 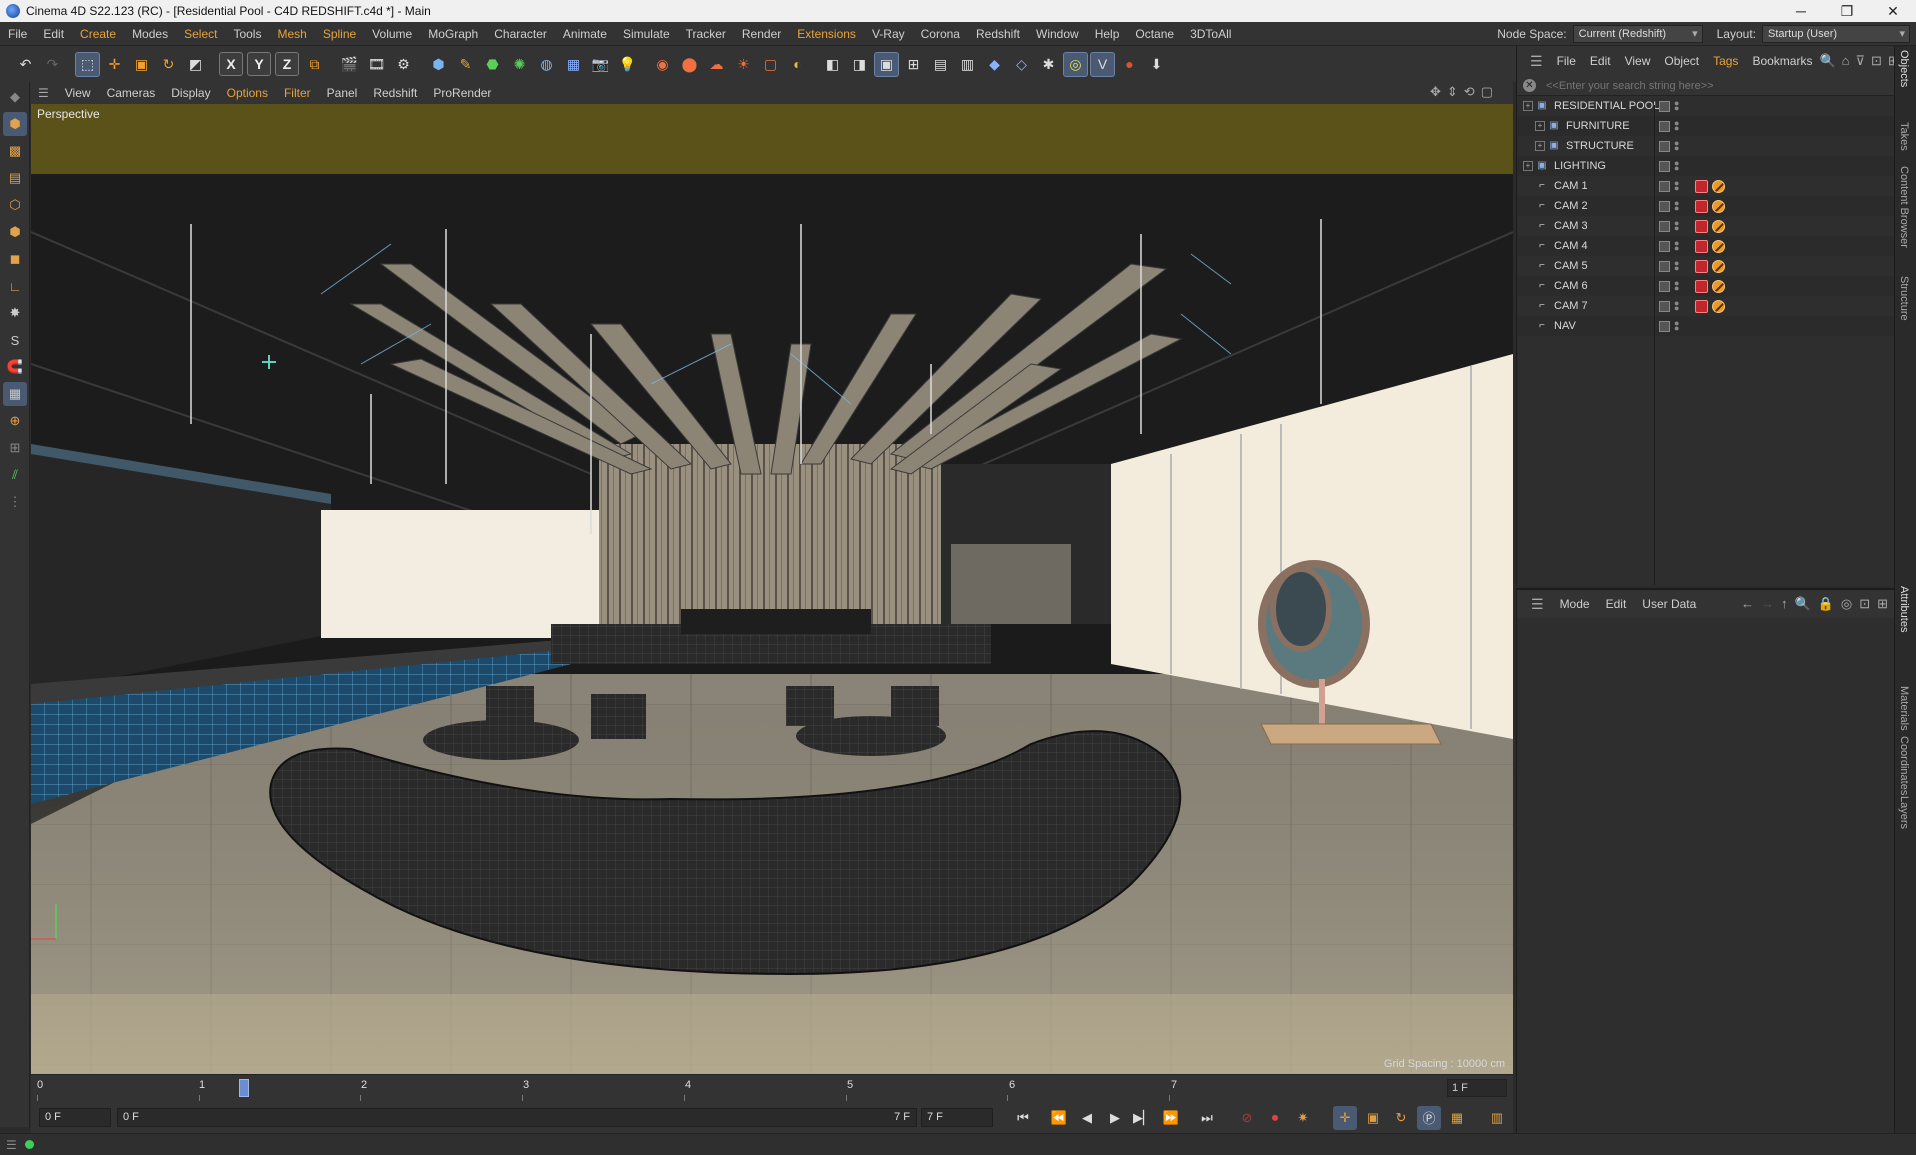 I want to click on render-picture-viewer-icon: 🎞, so click(x=376, y=64).